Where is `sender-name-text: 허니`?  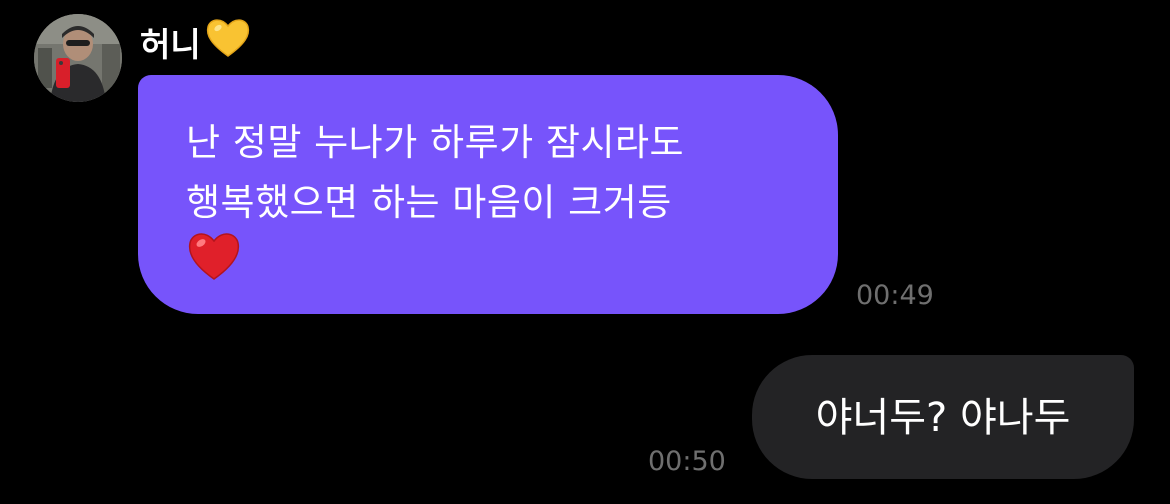
sender-name-text: 허니 is located at coordinates (170, 44).